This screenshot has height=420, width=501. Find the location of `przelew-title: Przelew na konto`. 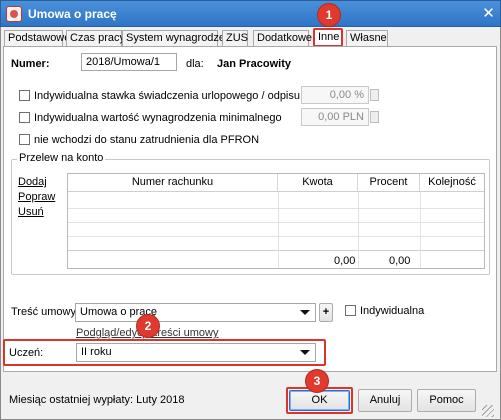

przelew-title: Przelew na konto is located at coordinates (61, 158).